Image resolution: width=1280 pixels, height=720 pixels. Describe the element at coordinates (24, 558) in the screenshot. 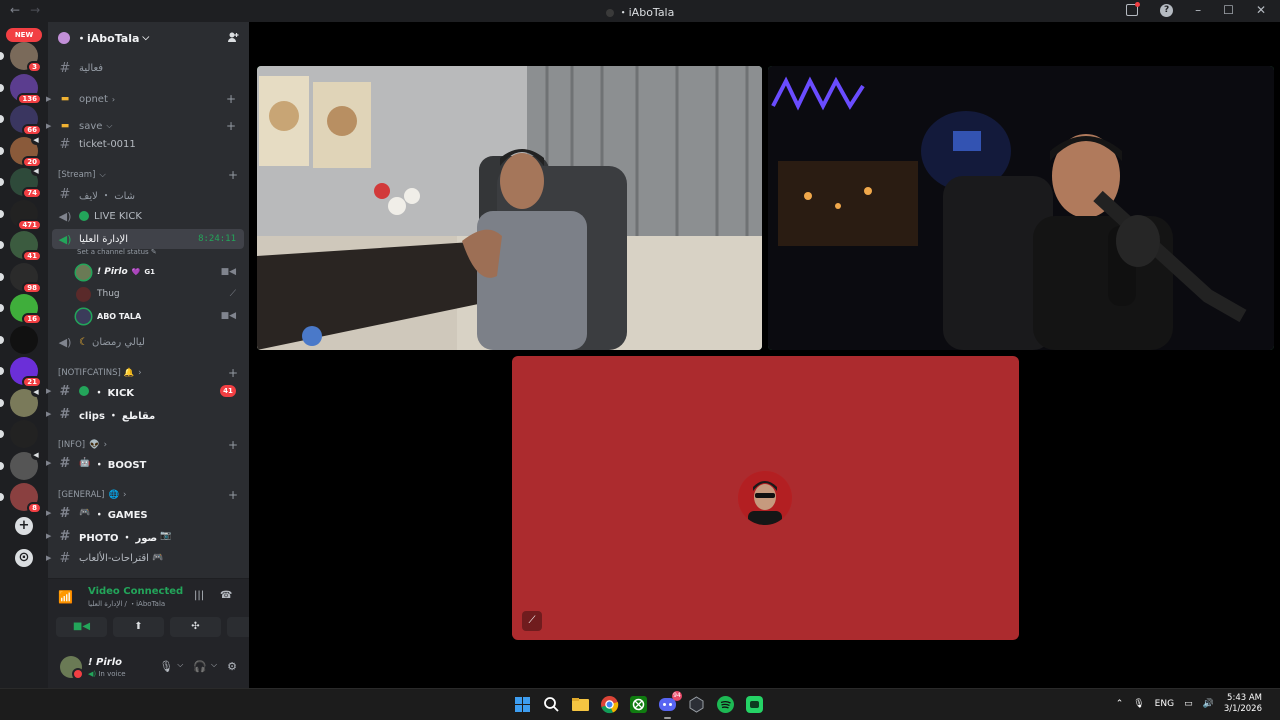

I see `discover-button: ⊙` at that location.